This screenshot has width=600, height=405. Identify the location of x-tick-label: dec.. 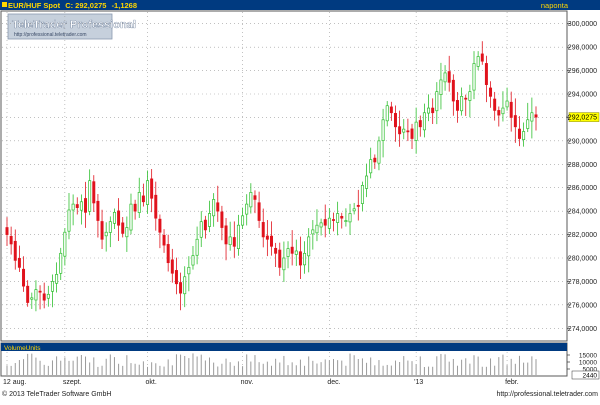
(333, 382).